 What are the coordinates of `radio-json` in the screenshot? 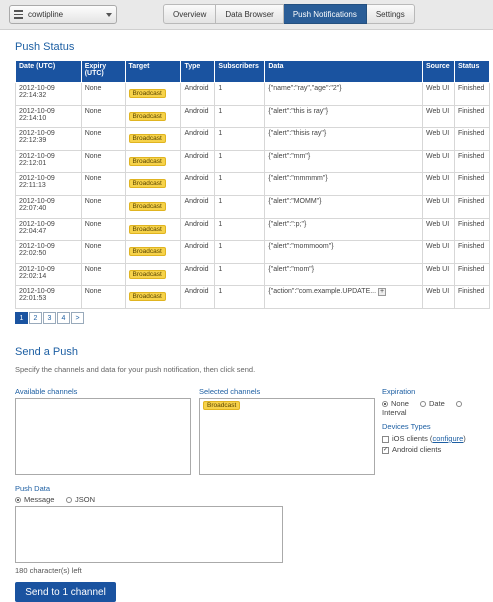 It's located at (69, 500).